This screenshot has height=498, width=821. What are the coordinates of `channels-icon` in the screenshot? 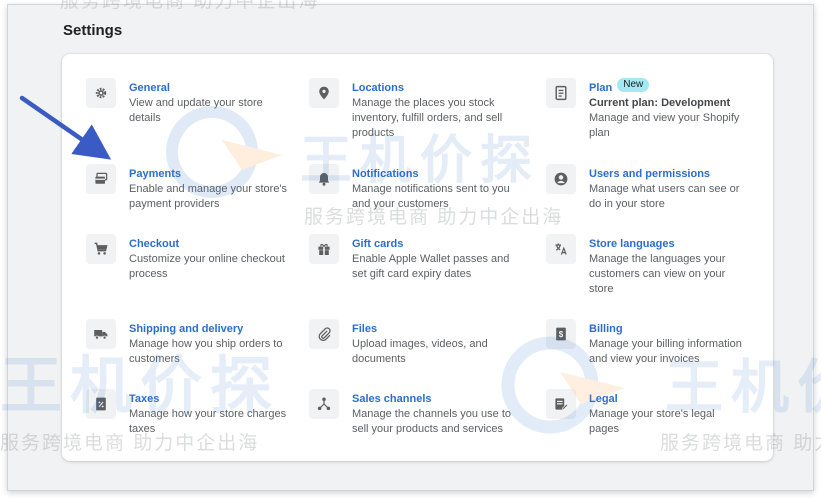 It's located at (324, 404).